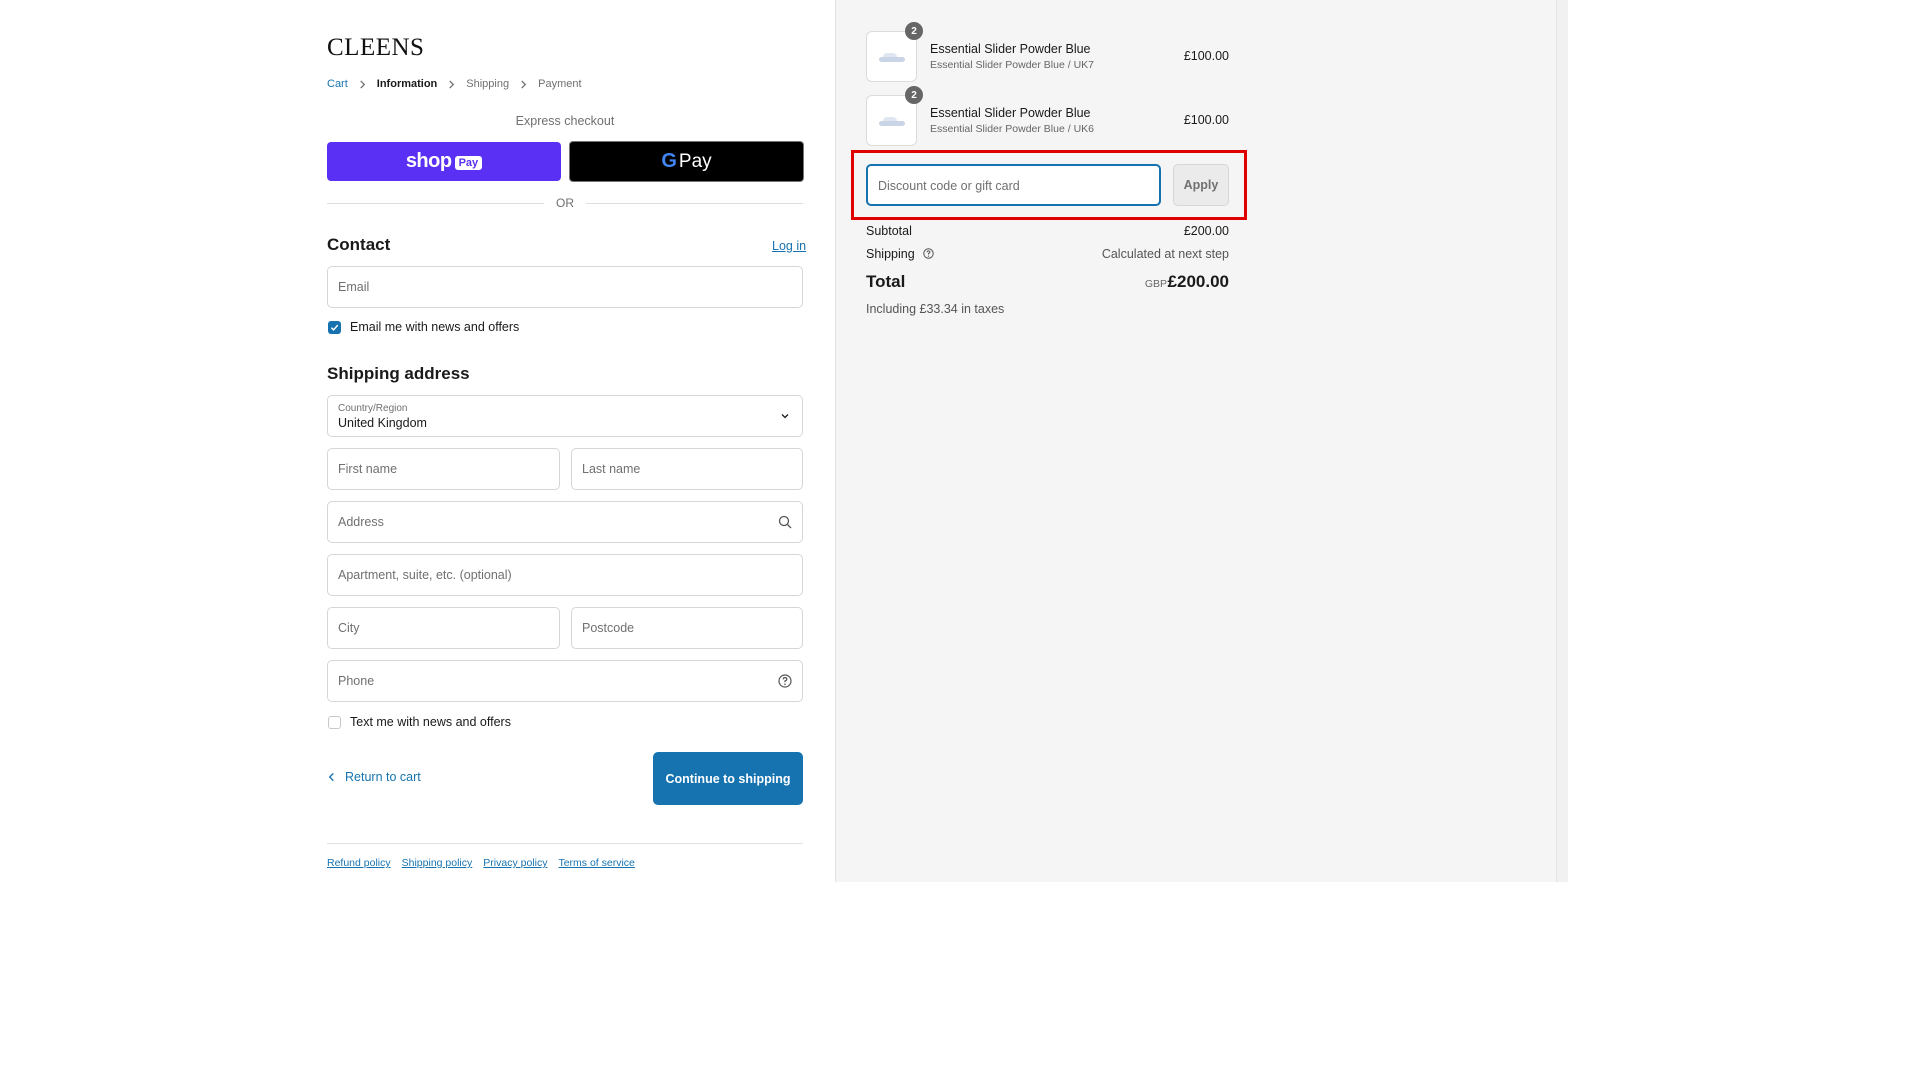 This screenshot has height=1080, width=1920. Describe the element at coordinates (687, 628) in the screenshot. I see `postcode-field: Postcode` at that location.